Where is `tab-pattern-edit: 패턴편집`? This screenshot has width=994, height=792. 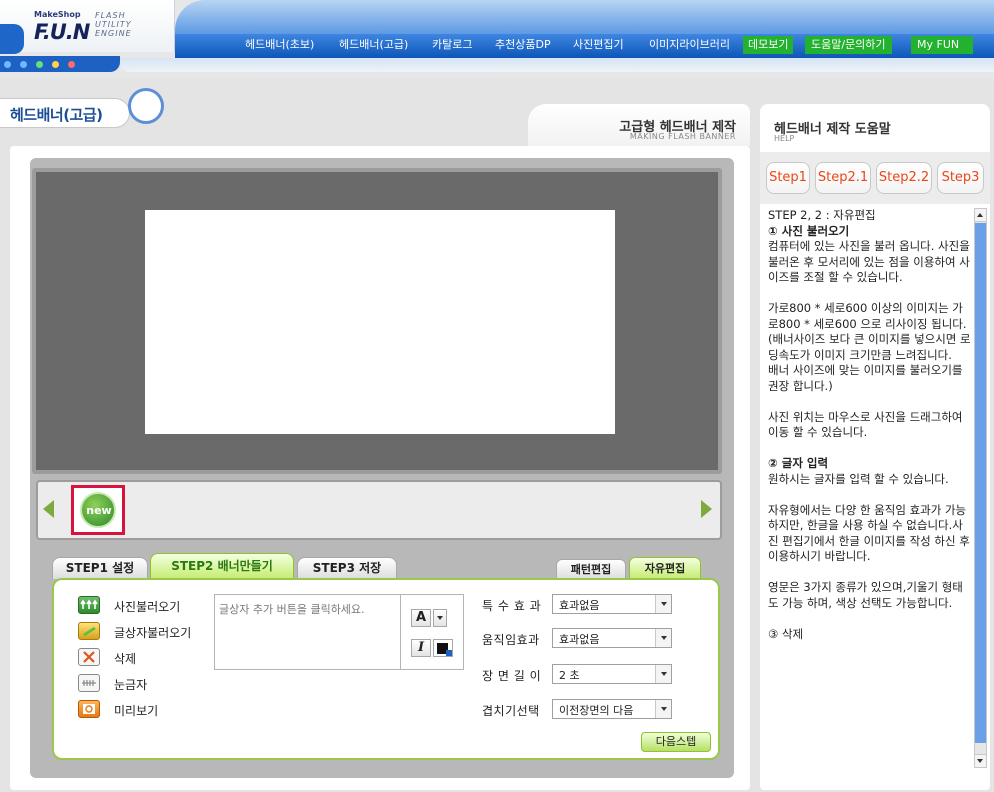
tab-pattern-edit: 패턴편집 is located at coordinates (591, 569).